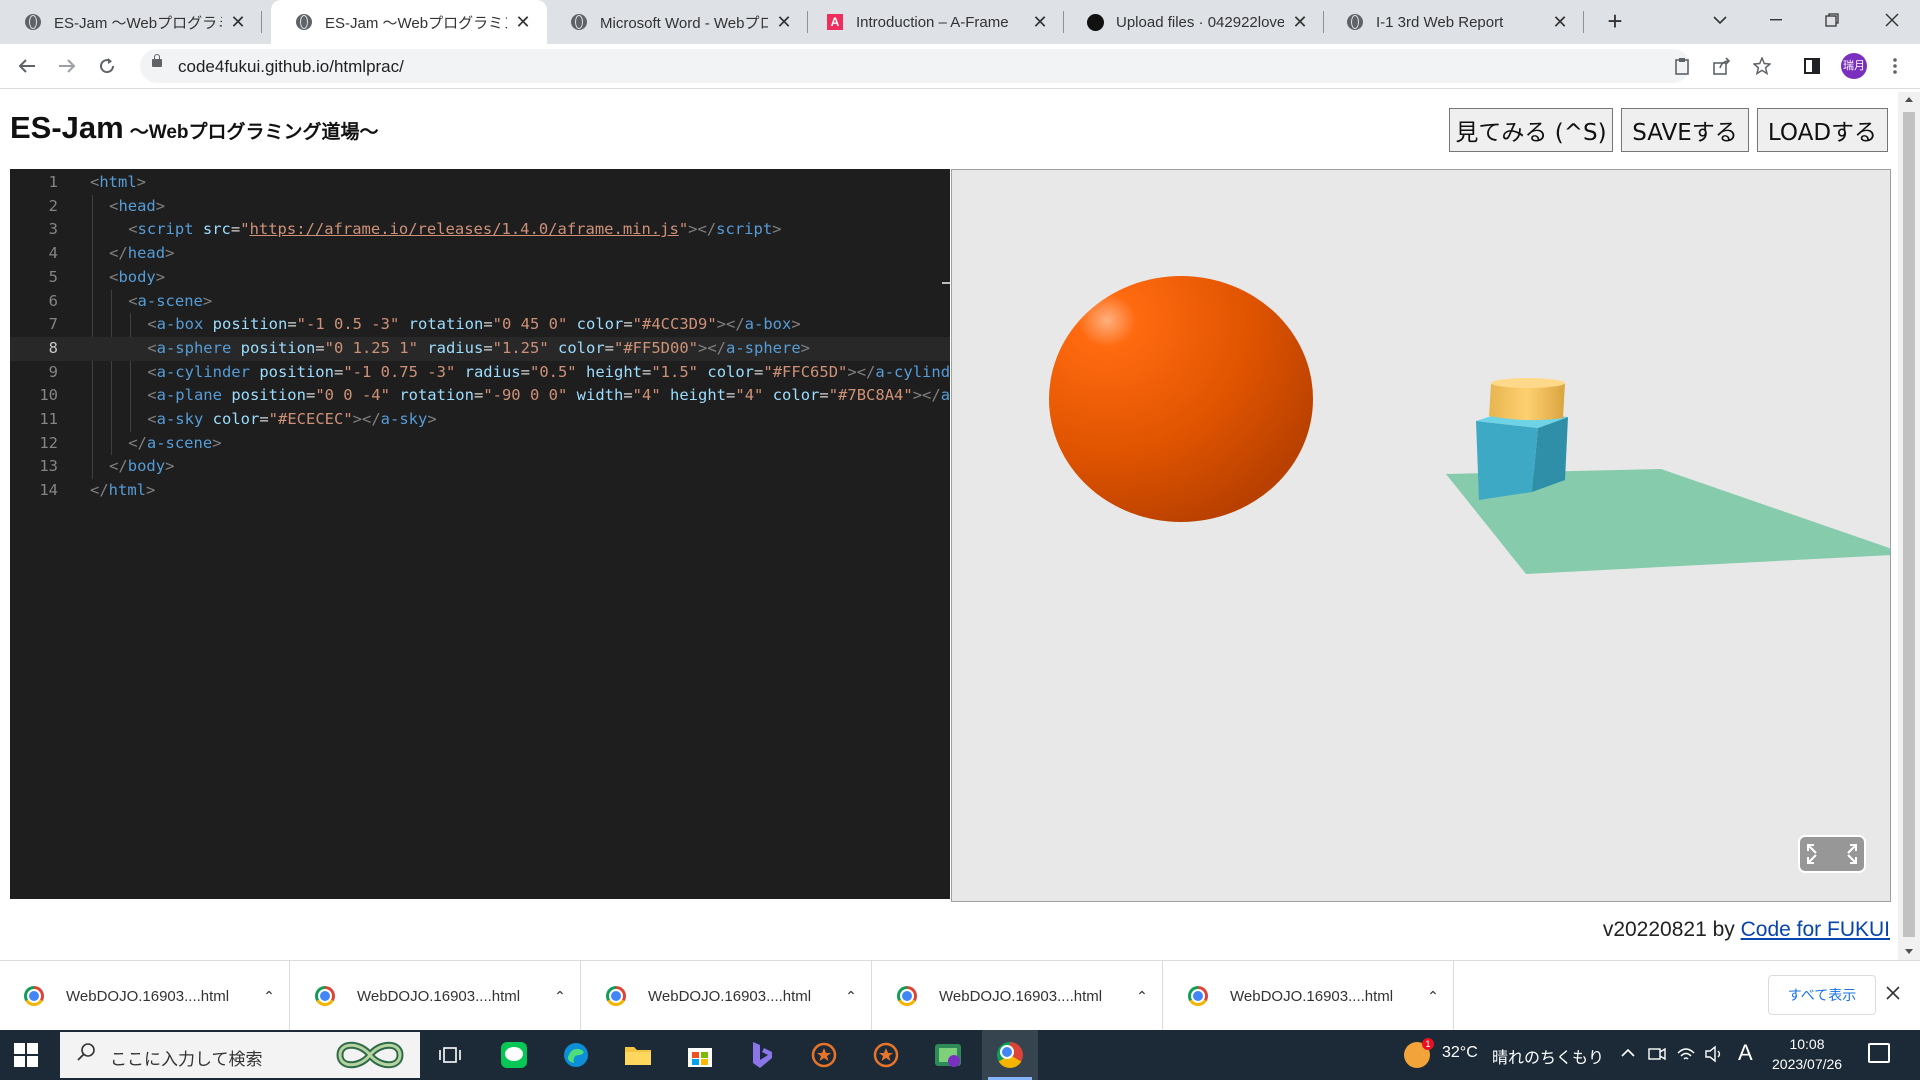 This screenshot has height=1080, width=1920. I want to click on show-all-downloads-button: すべて表示, so click(1822, 995).